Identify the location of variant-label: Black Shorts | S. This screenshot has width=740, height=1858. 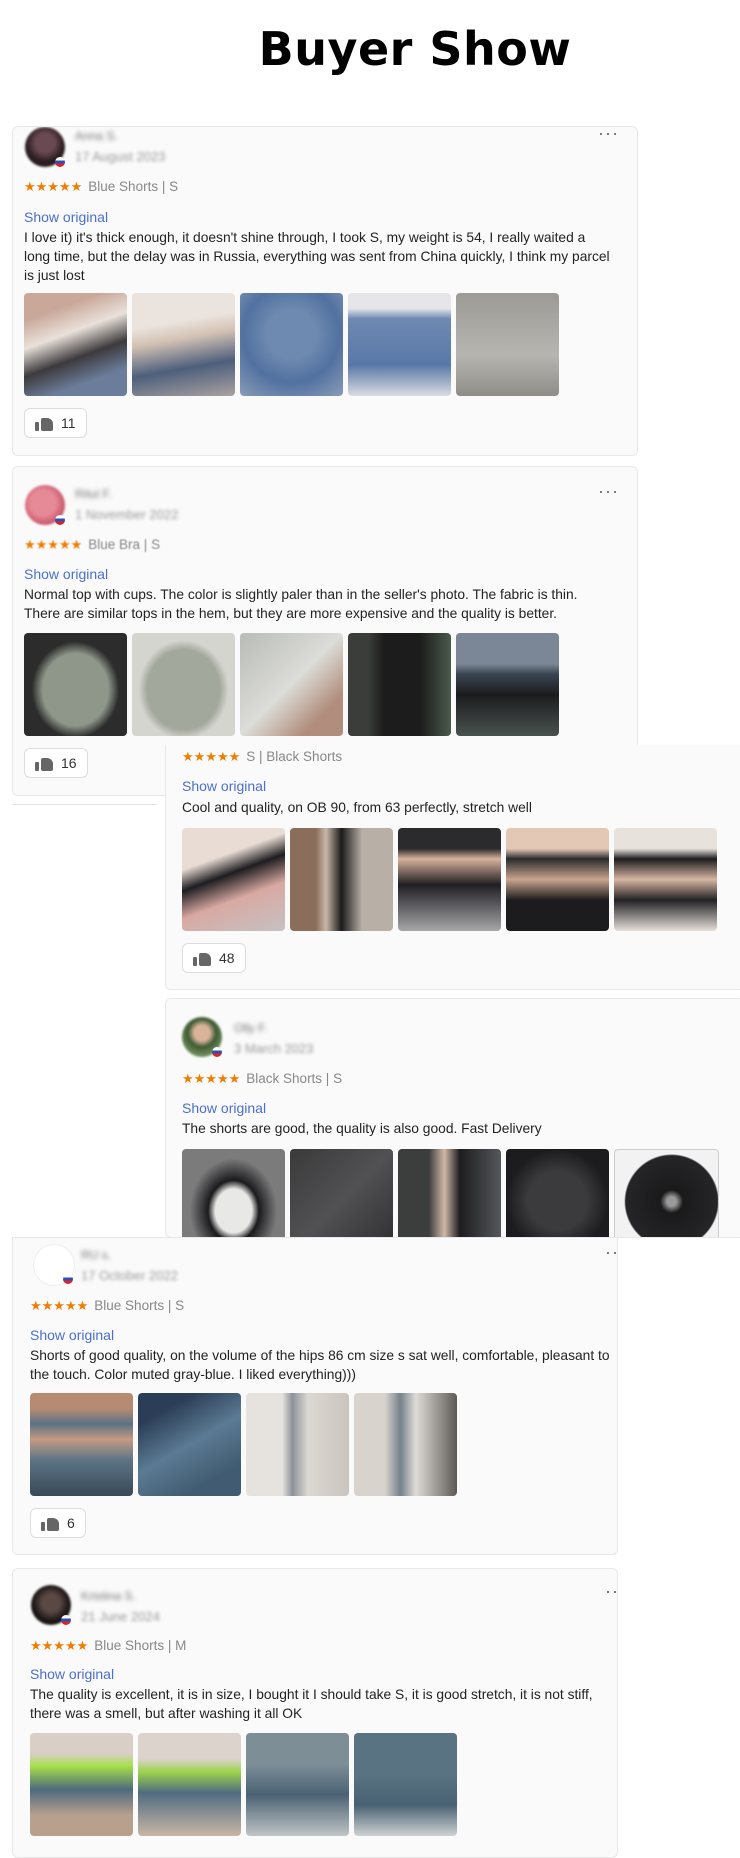
(294, 1078).